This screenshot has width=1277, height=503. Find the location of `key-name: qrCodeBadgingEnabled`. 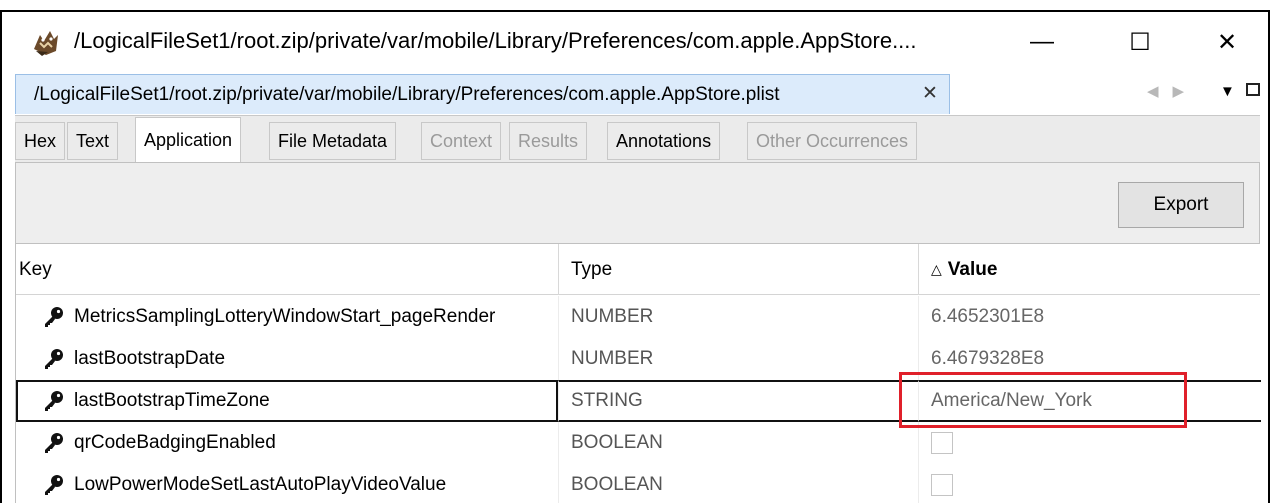

key-name: qrCodeBadgingEnabled is located at coordinates (175, 442).